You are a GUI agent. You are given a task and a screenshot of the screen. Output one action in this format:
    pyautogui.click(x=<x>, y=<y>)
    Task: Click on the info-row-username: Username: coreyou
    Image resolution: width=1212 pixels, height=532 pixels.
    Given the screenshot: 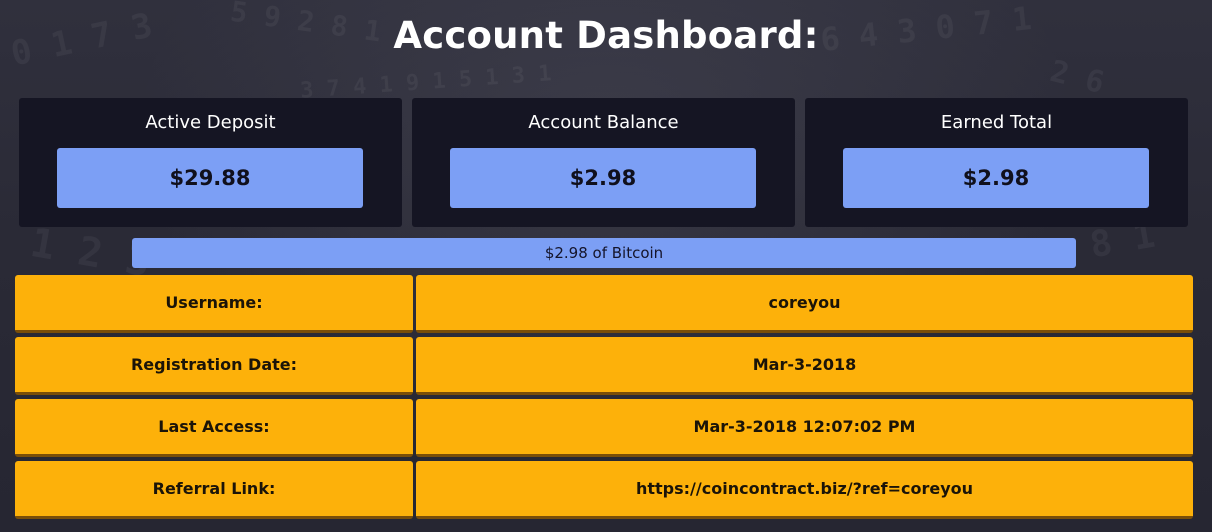 What is the action you would take?
    pyautogui.click(x=604, y=305)
    